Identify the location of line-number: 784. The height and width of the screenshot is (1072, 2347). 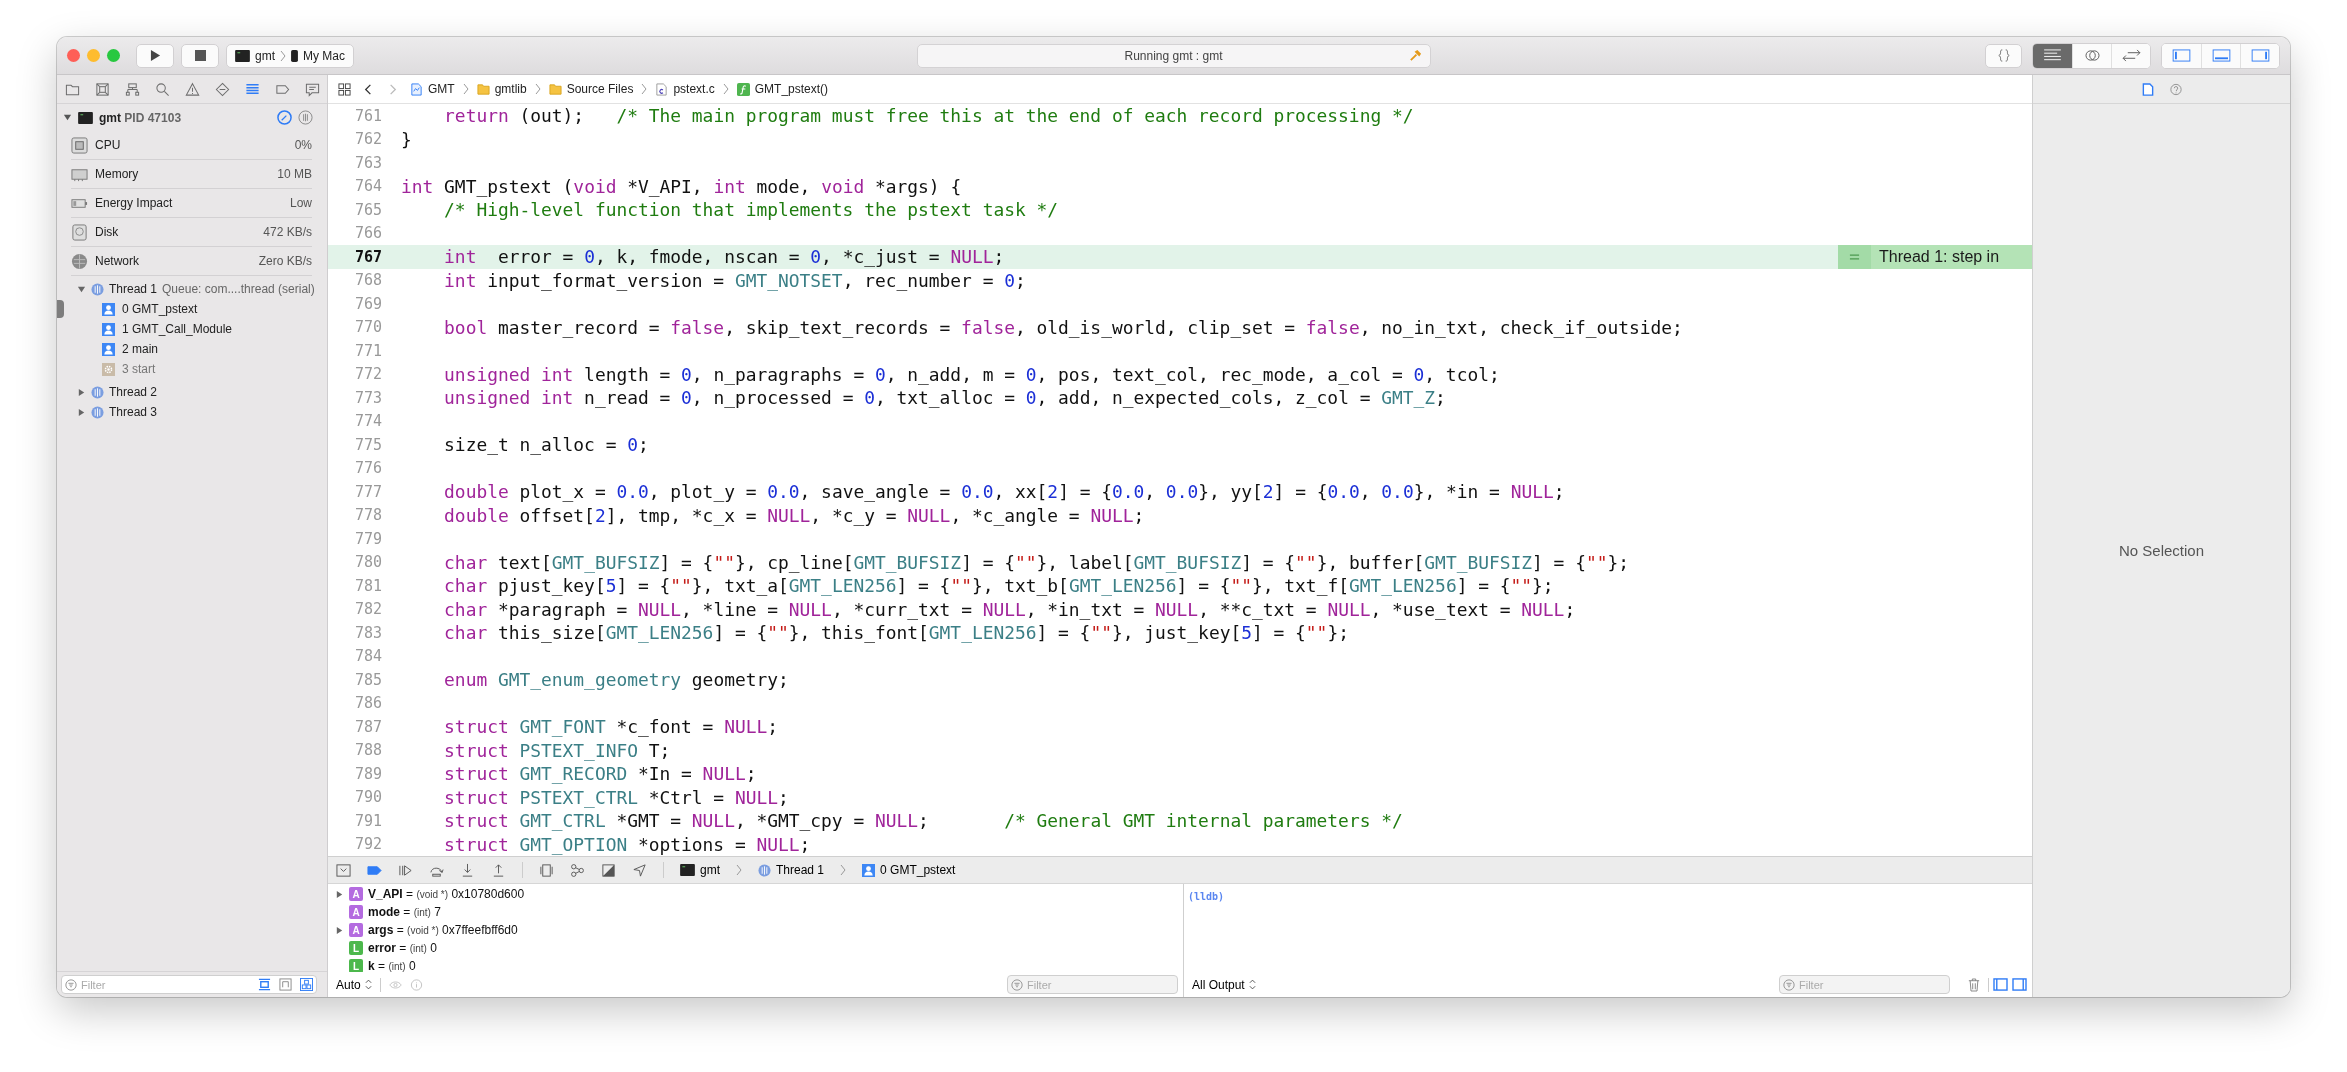
(367, 656).